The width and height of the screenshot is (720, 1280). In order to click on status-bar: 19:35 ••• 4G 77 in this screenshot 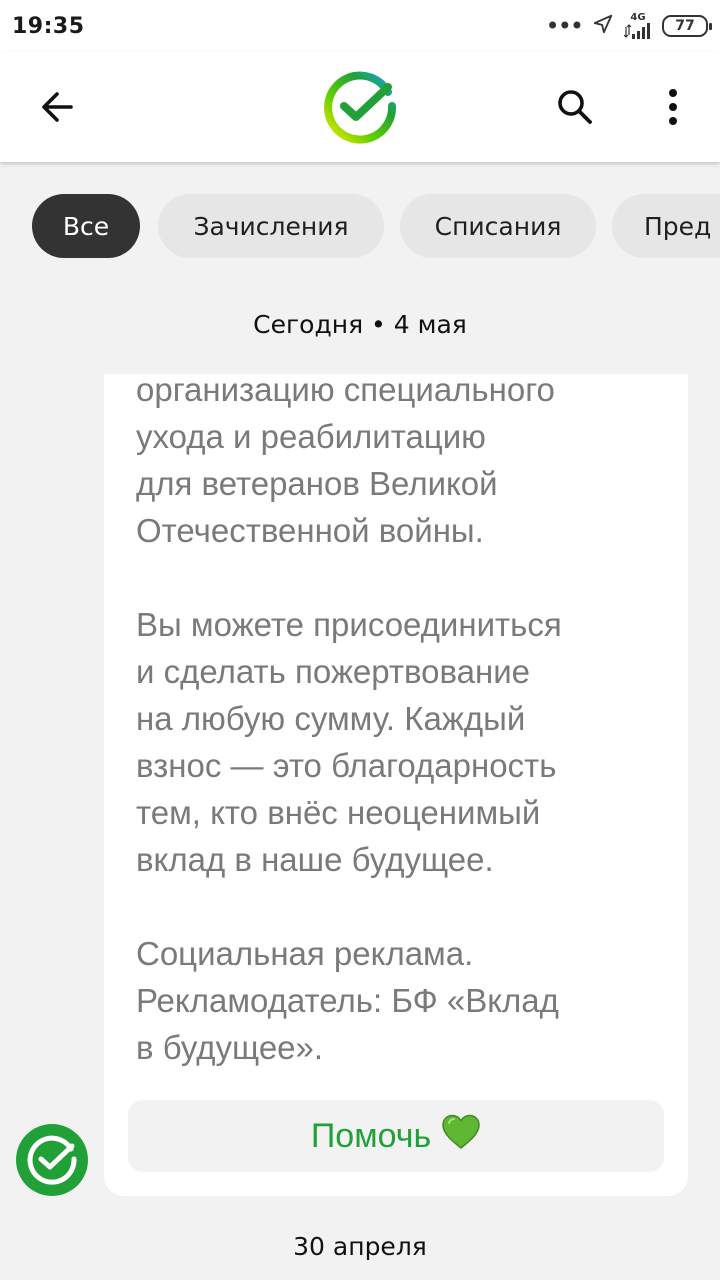, I will do `click(360, 26)`.